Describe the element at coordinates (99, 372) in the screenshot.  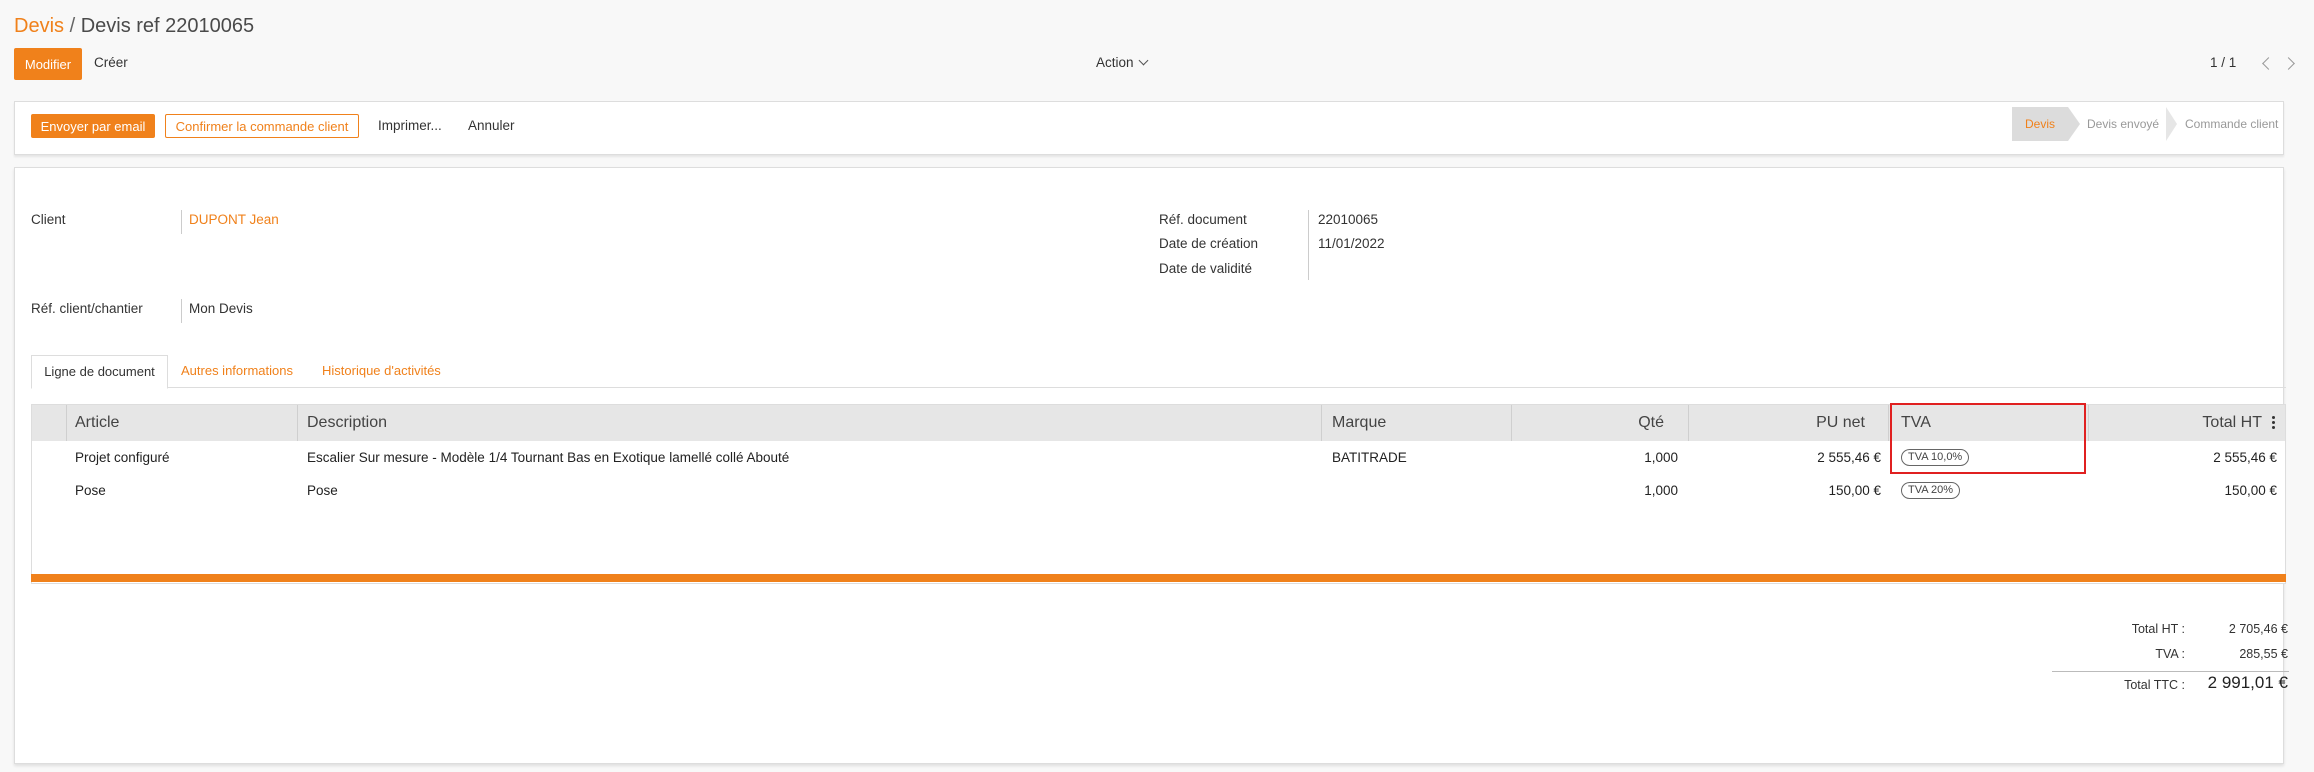
I see `tab-ligne-document: Ligne de document` at that location.